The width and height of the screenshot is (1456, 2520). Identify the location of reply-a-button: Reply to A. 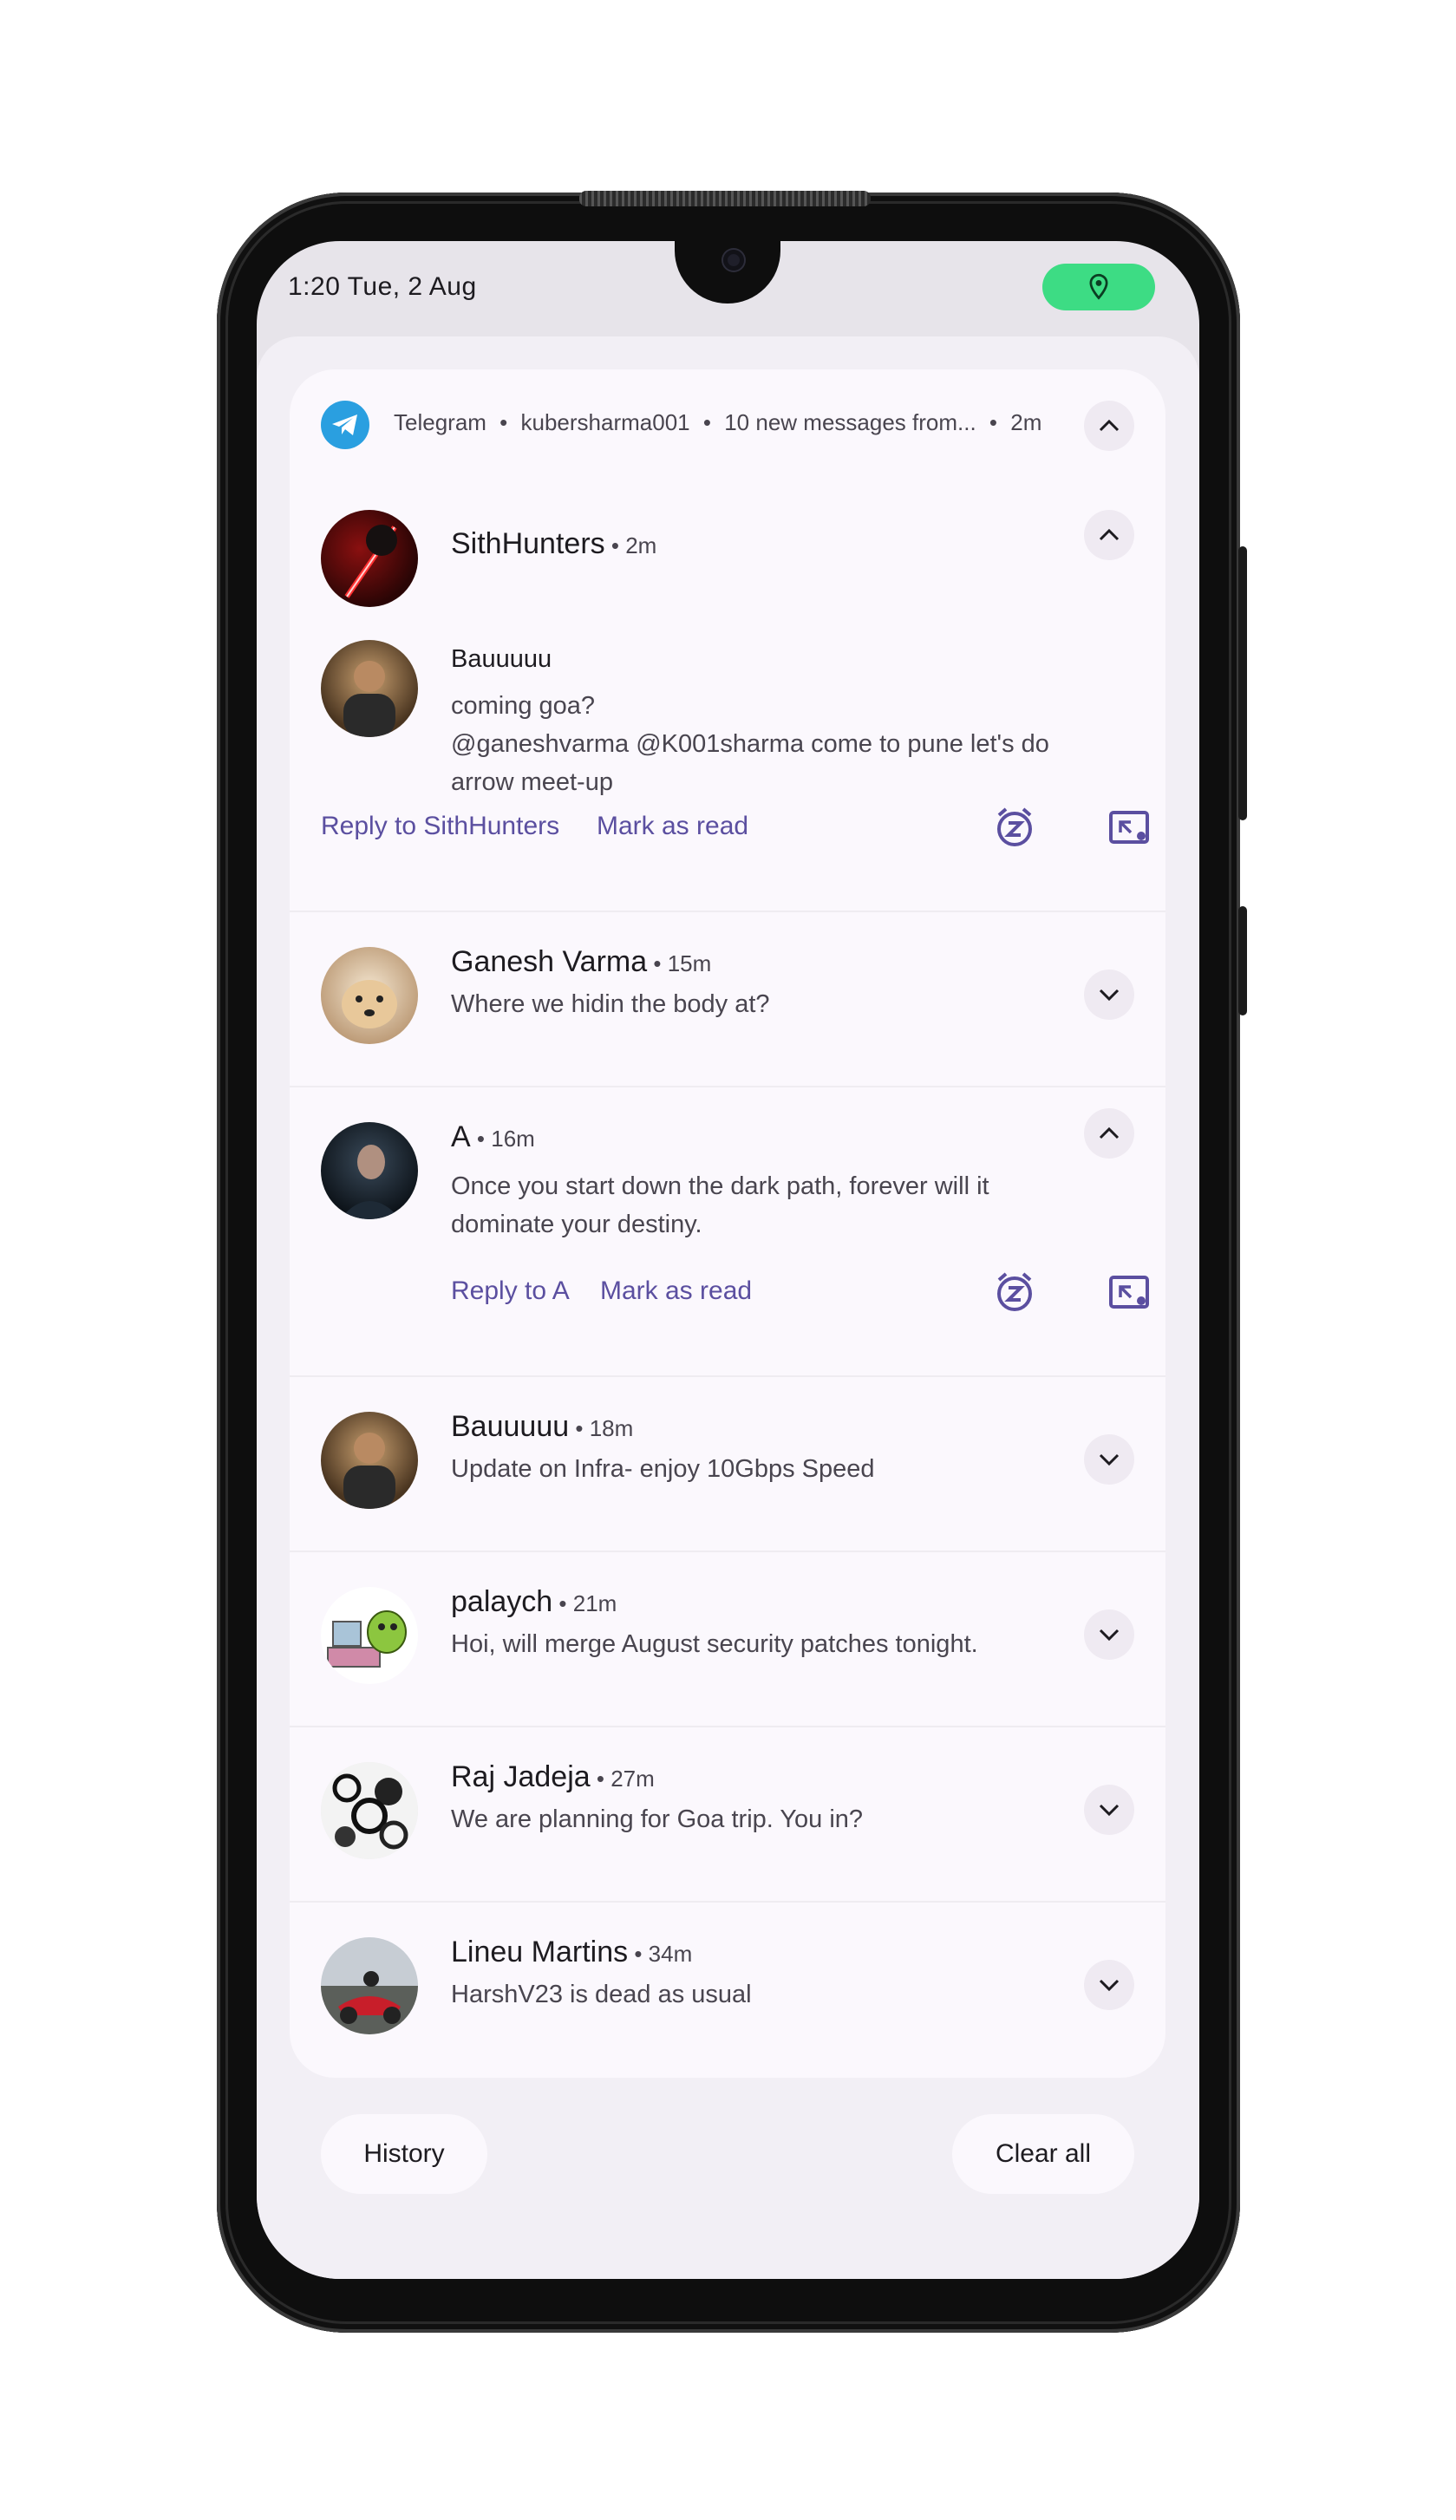
(510, 1291).